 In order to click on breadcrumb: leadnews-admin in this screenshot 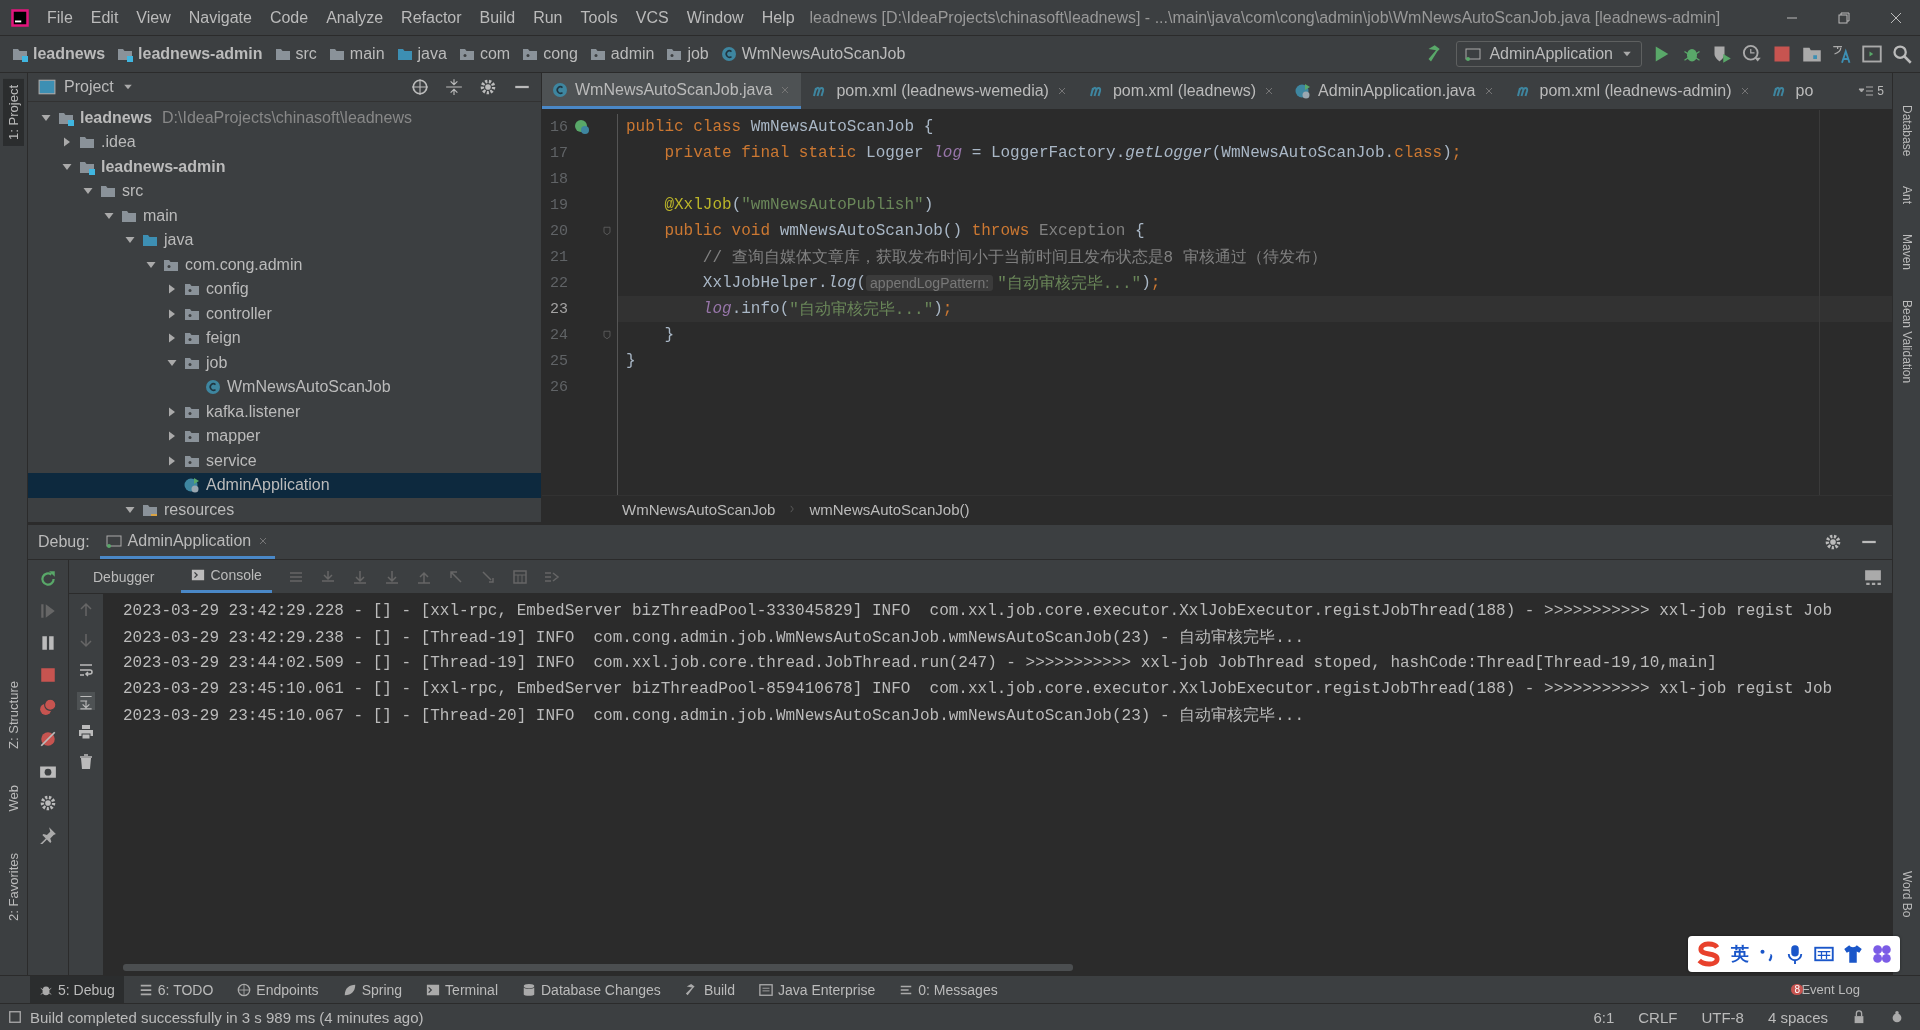, I will do `click(190, 54)`.